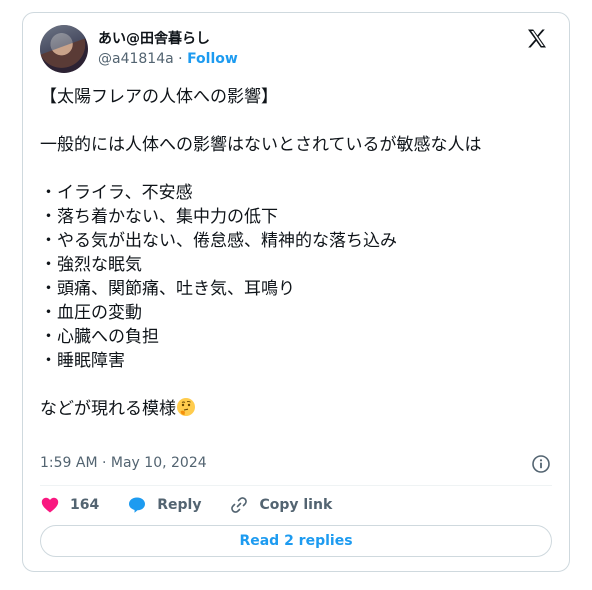  I want to click on handle-row: @a41814a · Follow, so click(168, 59).